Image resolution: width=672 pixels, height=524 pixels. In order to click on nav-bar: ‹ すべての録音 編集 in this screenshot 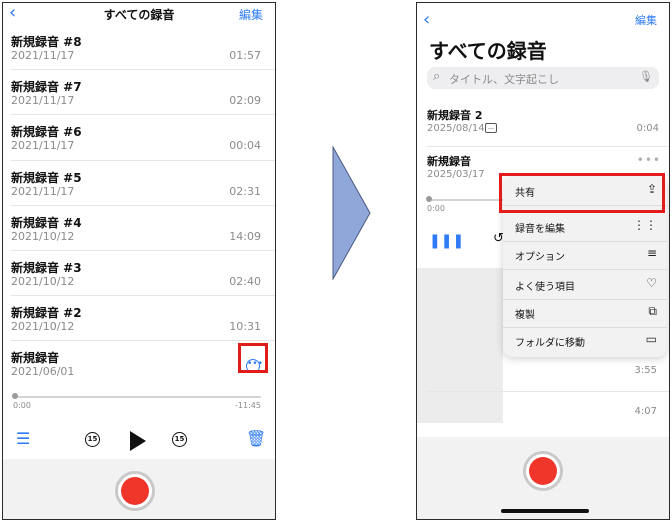, I will do `click(139, 14)`.